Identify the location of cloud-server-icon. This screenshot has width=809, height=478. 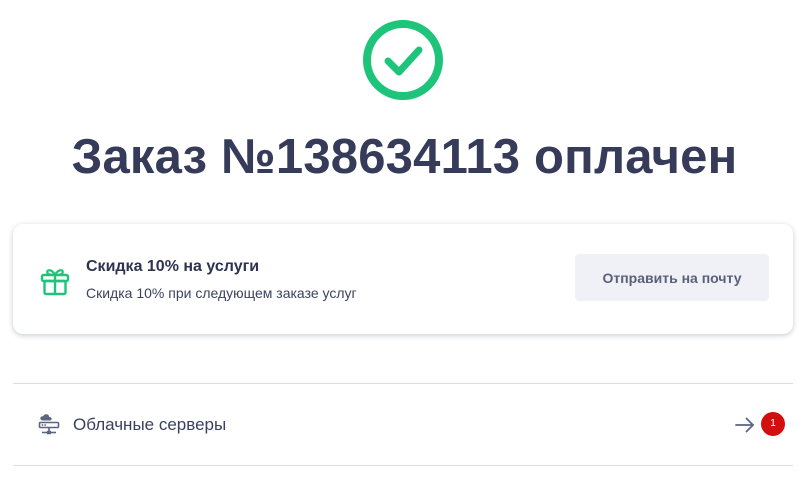
(49, 424).